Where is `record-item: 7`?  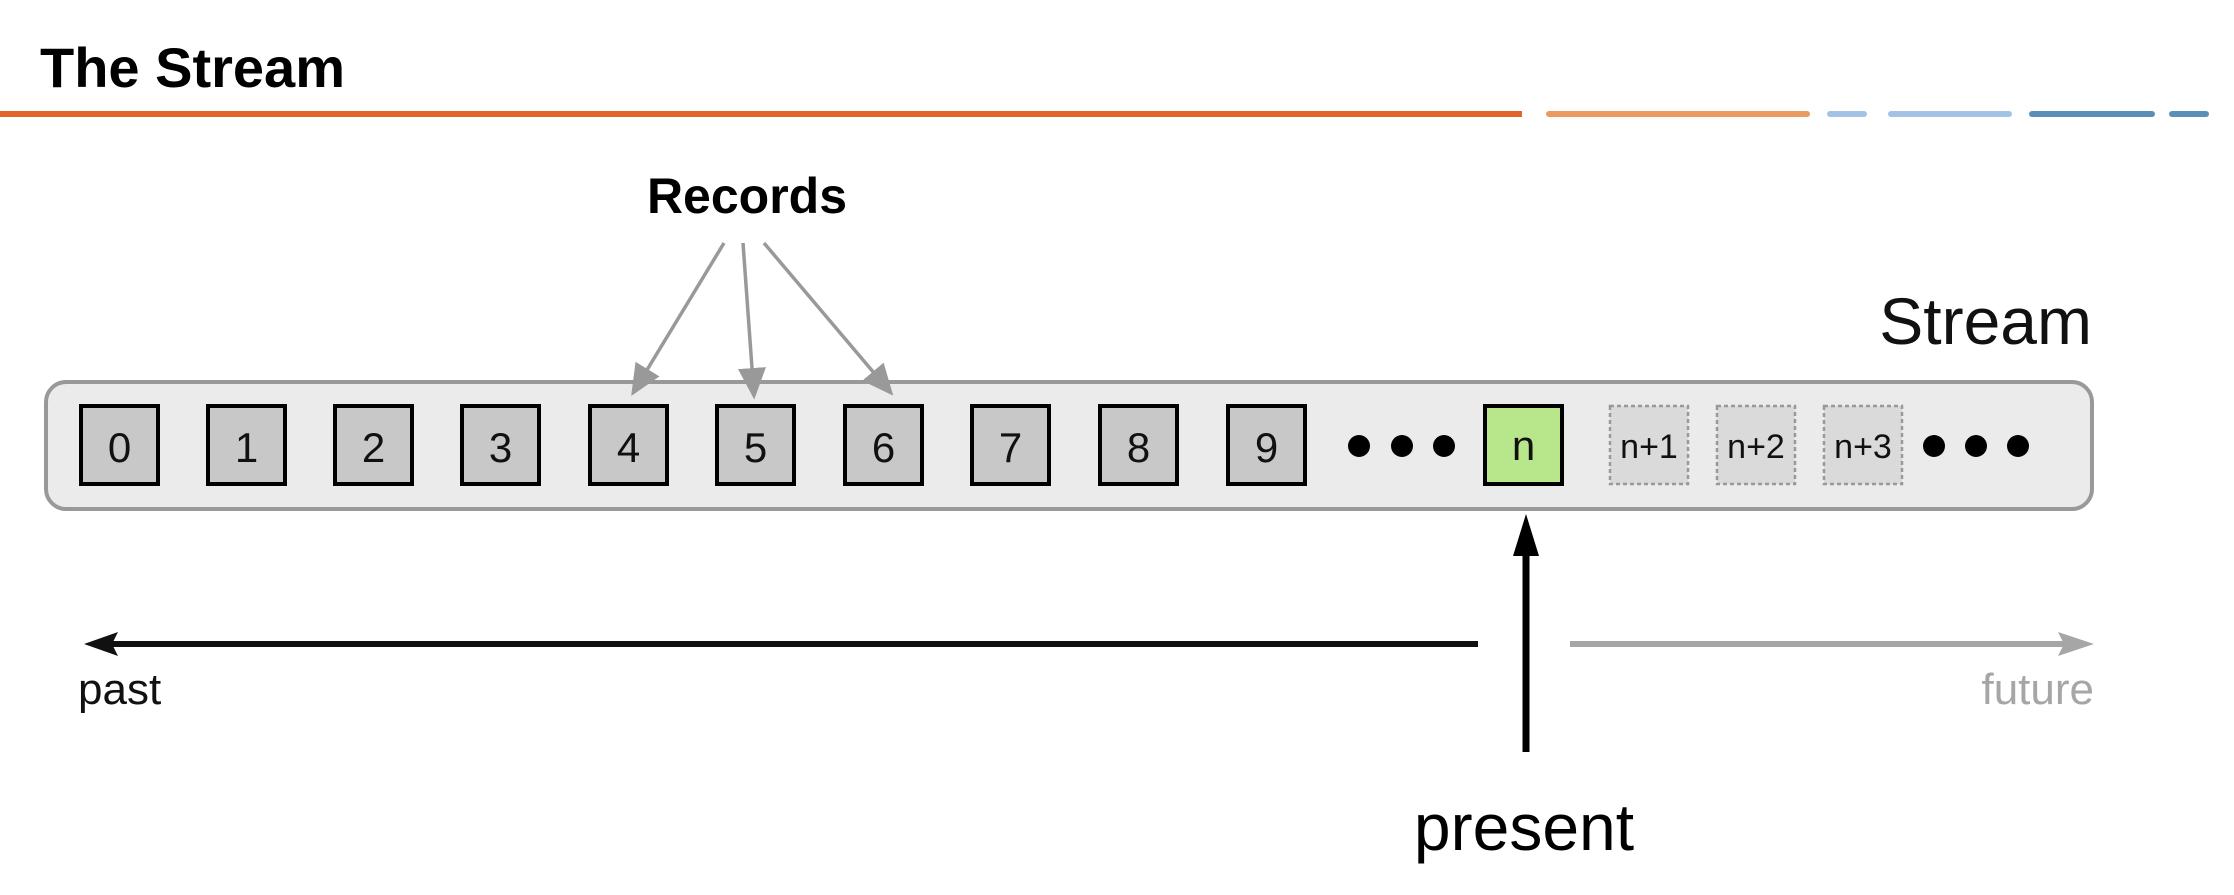 record-item: 7 is located at coordinates (1010, 445).